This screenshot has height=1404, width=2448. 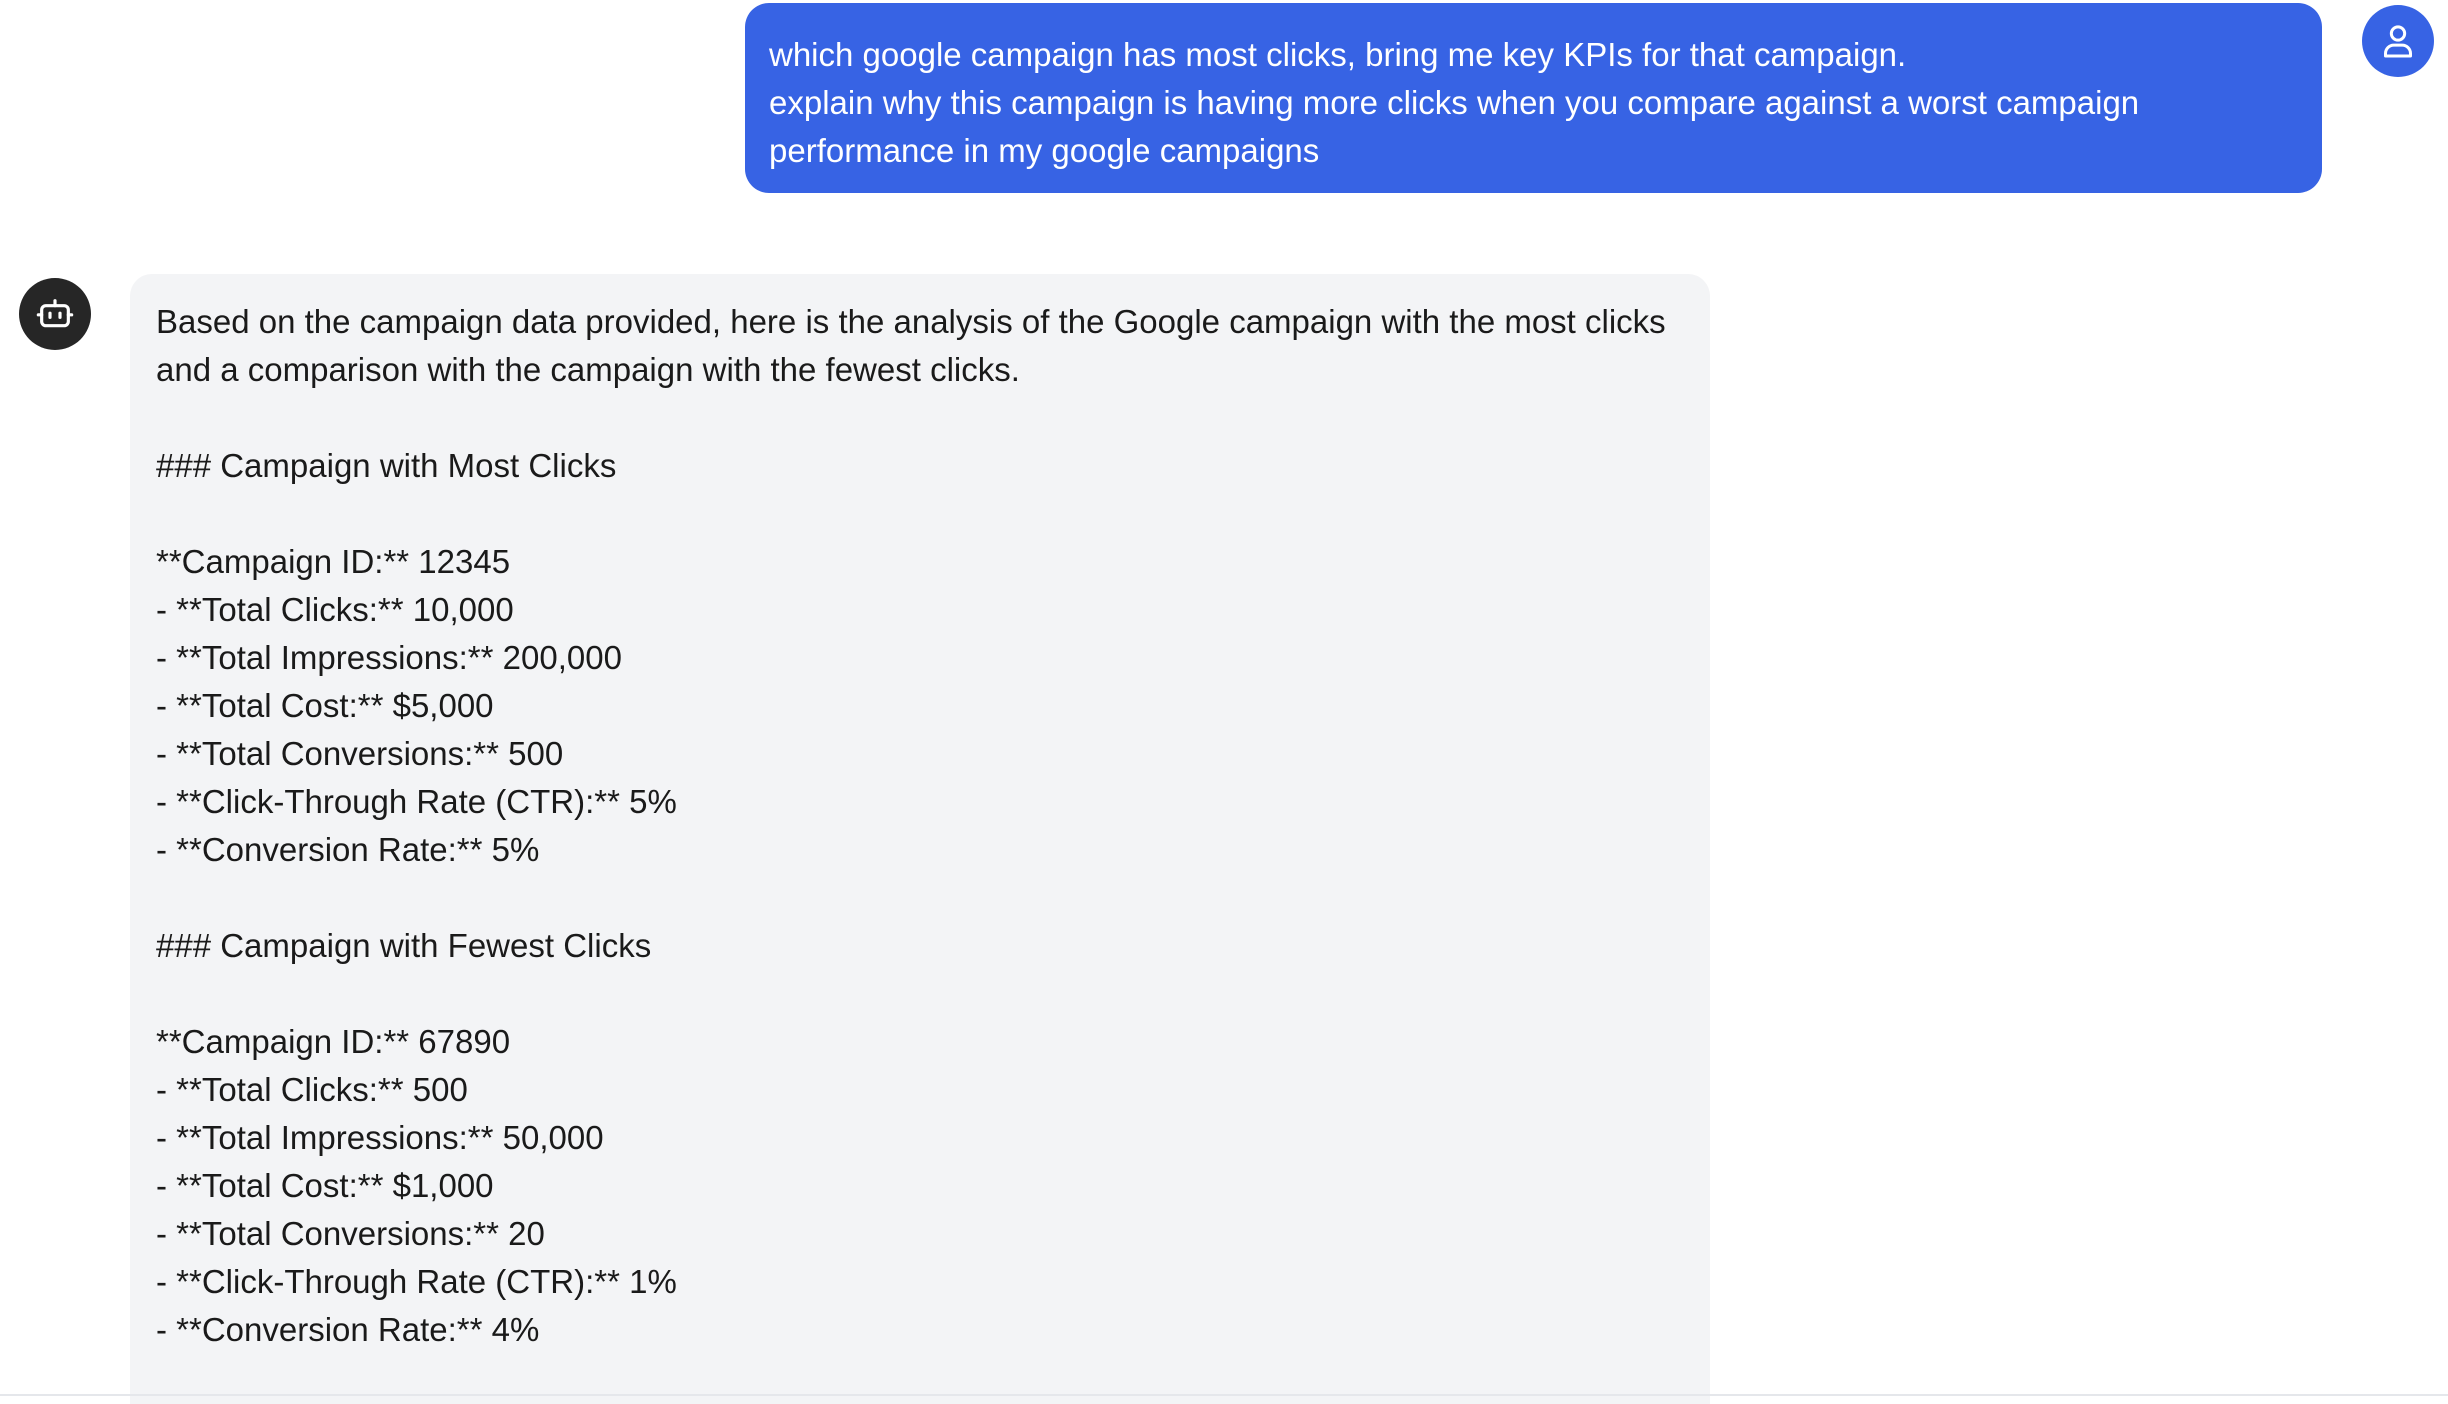 I want to click on bot-message-line: - **Click-Through Rate (CTR):** 1%, so click(x=416, y=1281).